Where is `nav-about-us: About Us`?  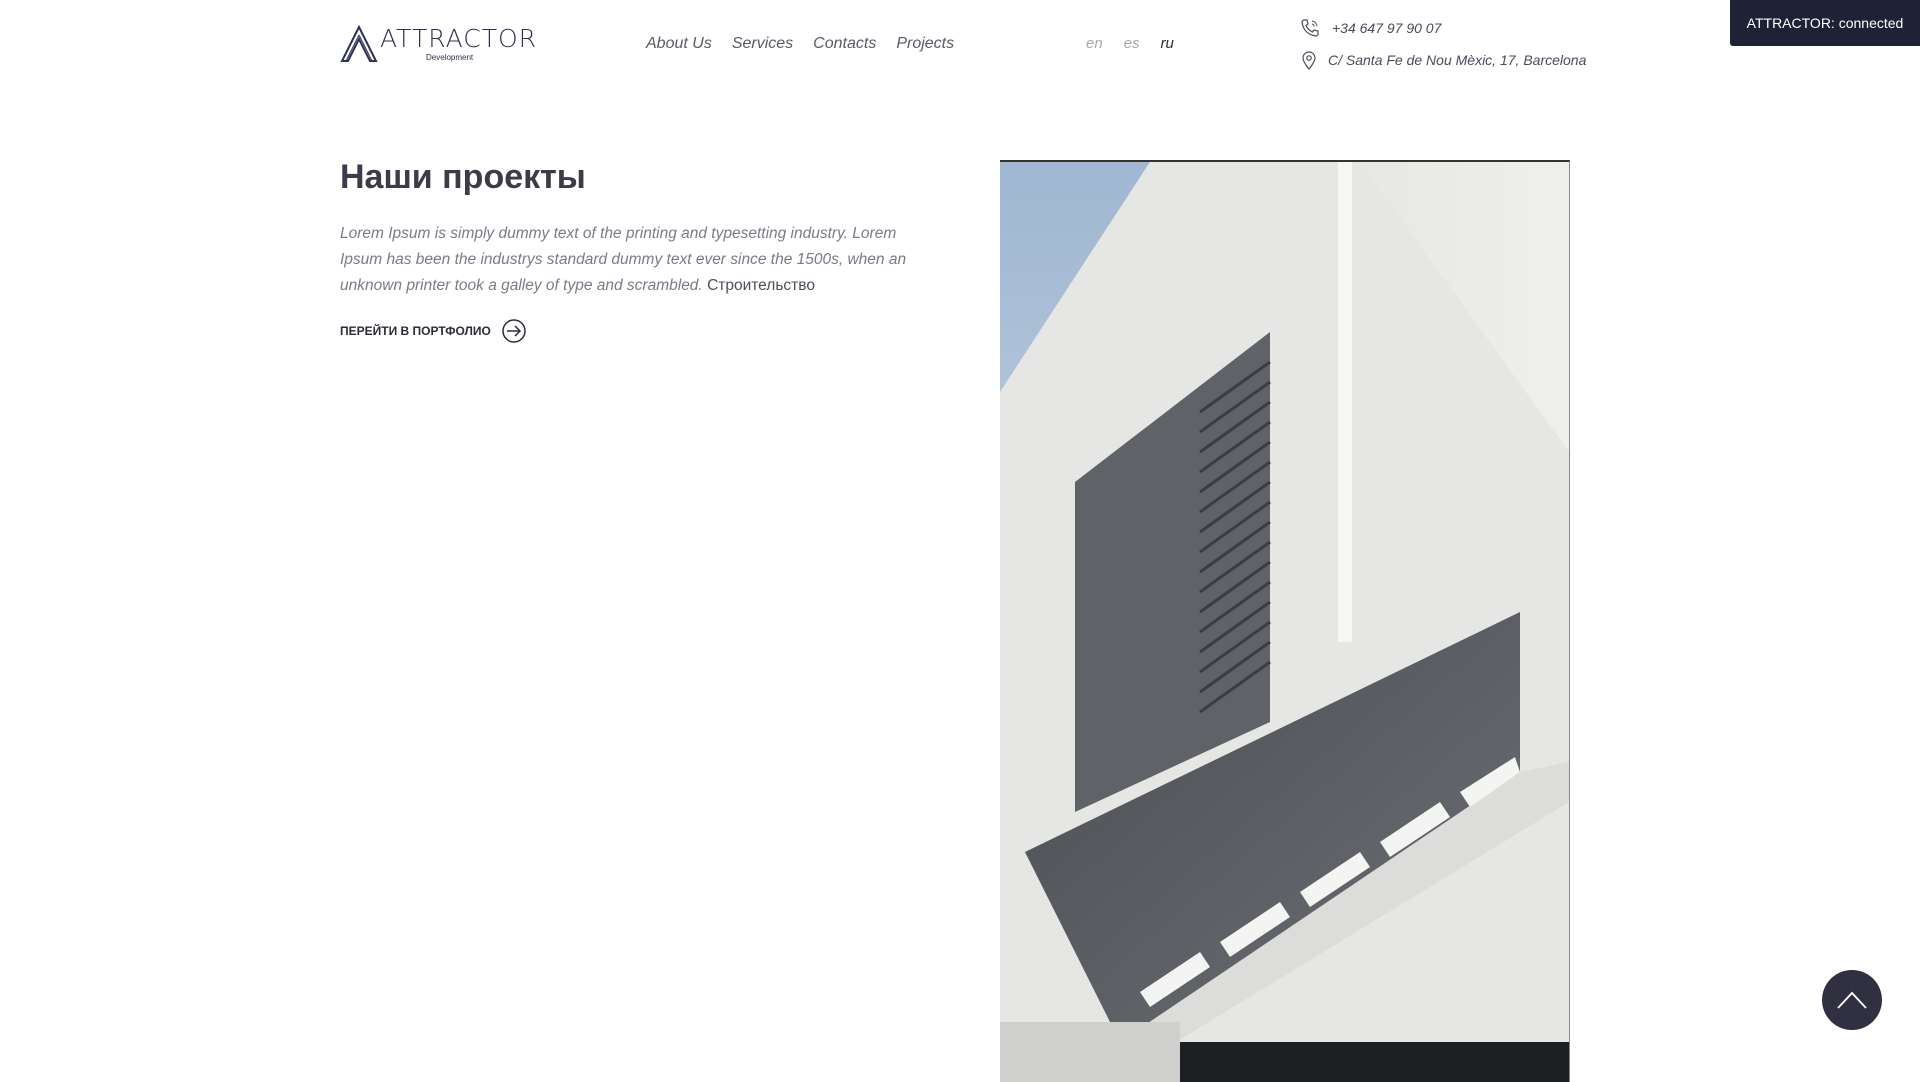
nav-about-us: About Us is located at coordinates (679, 44).